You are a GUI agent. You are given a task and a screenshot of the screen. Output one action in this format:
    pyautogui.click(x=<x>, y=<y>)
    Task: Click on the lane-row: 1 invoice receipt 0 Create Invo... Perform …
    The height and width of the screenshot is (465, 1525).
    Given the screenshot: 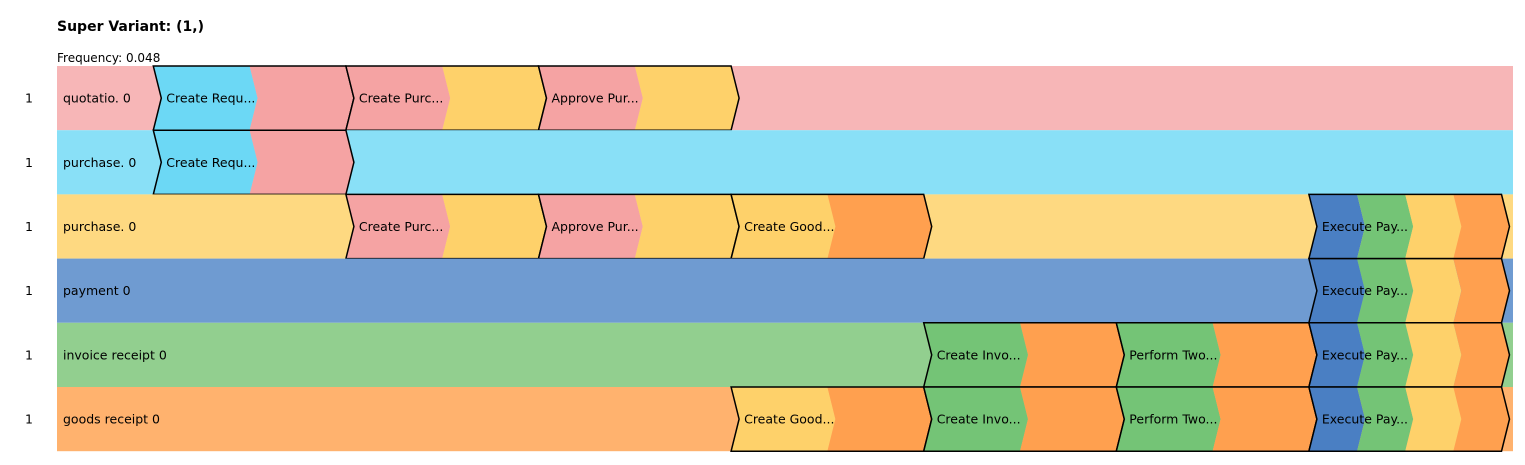 What is the action you would take?
    pyautogui.click(x=769, y=355)
    